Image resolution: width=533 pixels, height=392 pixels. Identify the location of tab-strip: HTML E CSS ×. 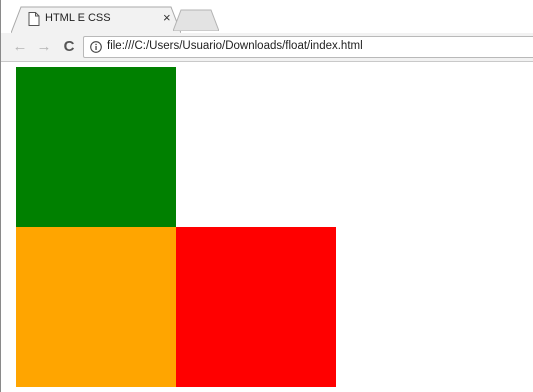
(267, 16).